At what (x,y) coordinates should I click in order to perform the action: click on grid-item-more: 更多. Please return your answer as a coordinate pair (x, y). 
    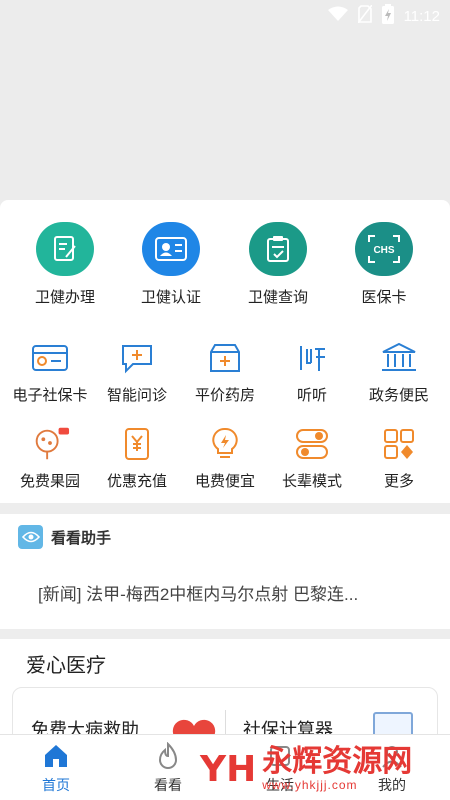
    Looking at the image, I should click on (399, 458).